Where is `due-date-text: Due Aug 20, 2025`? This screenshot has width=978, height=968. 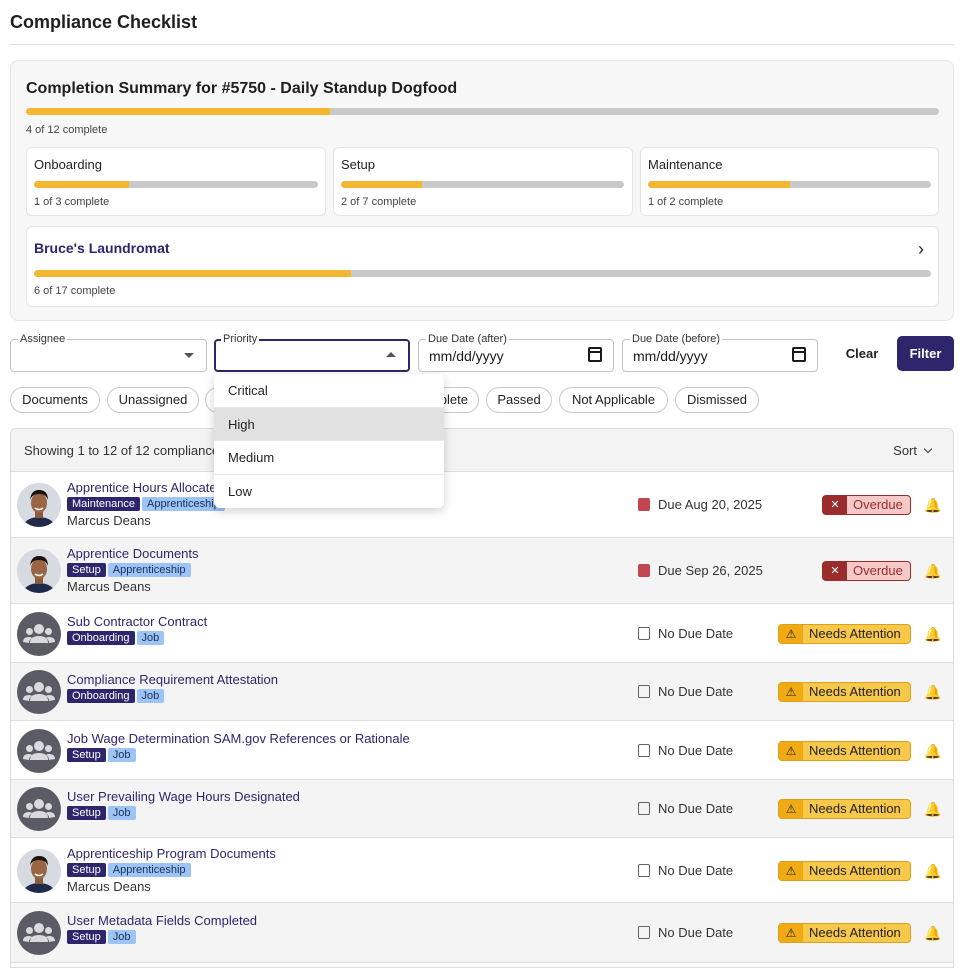
due-date-text: Due Aug 20, 2025 is located at coordinates (710, 504).